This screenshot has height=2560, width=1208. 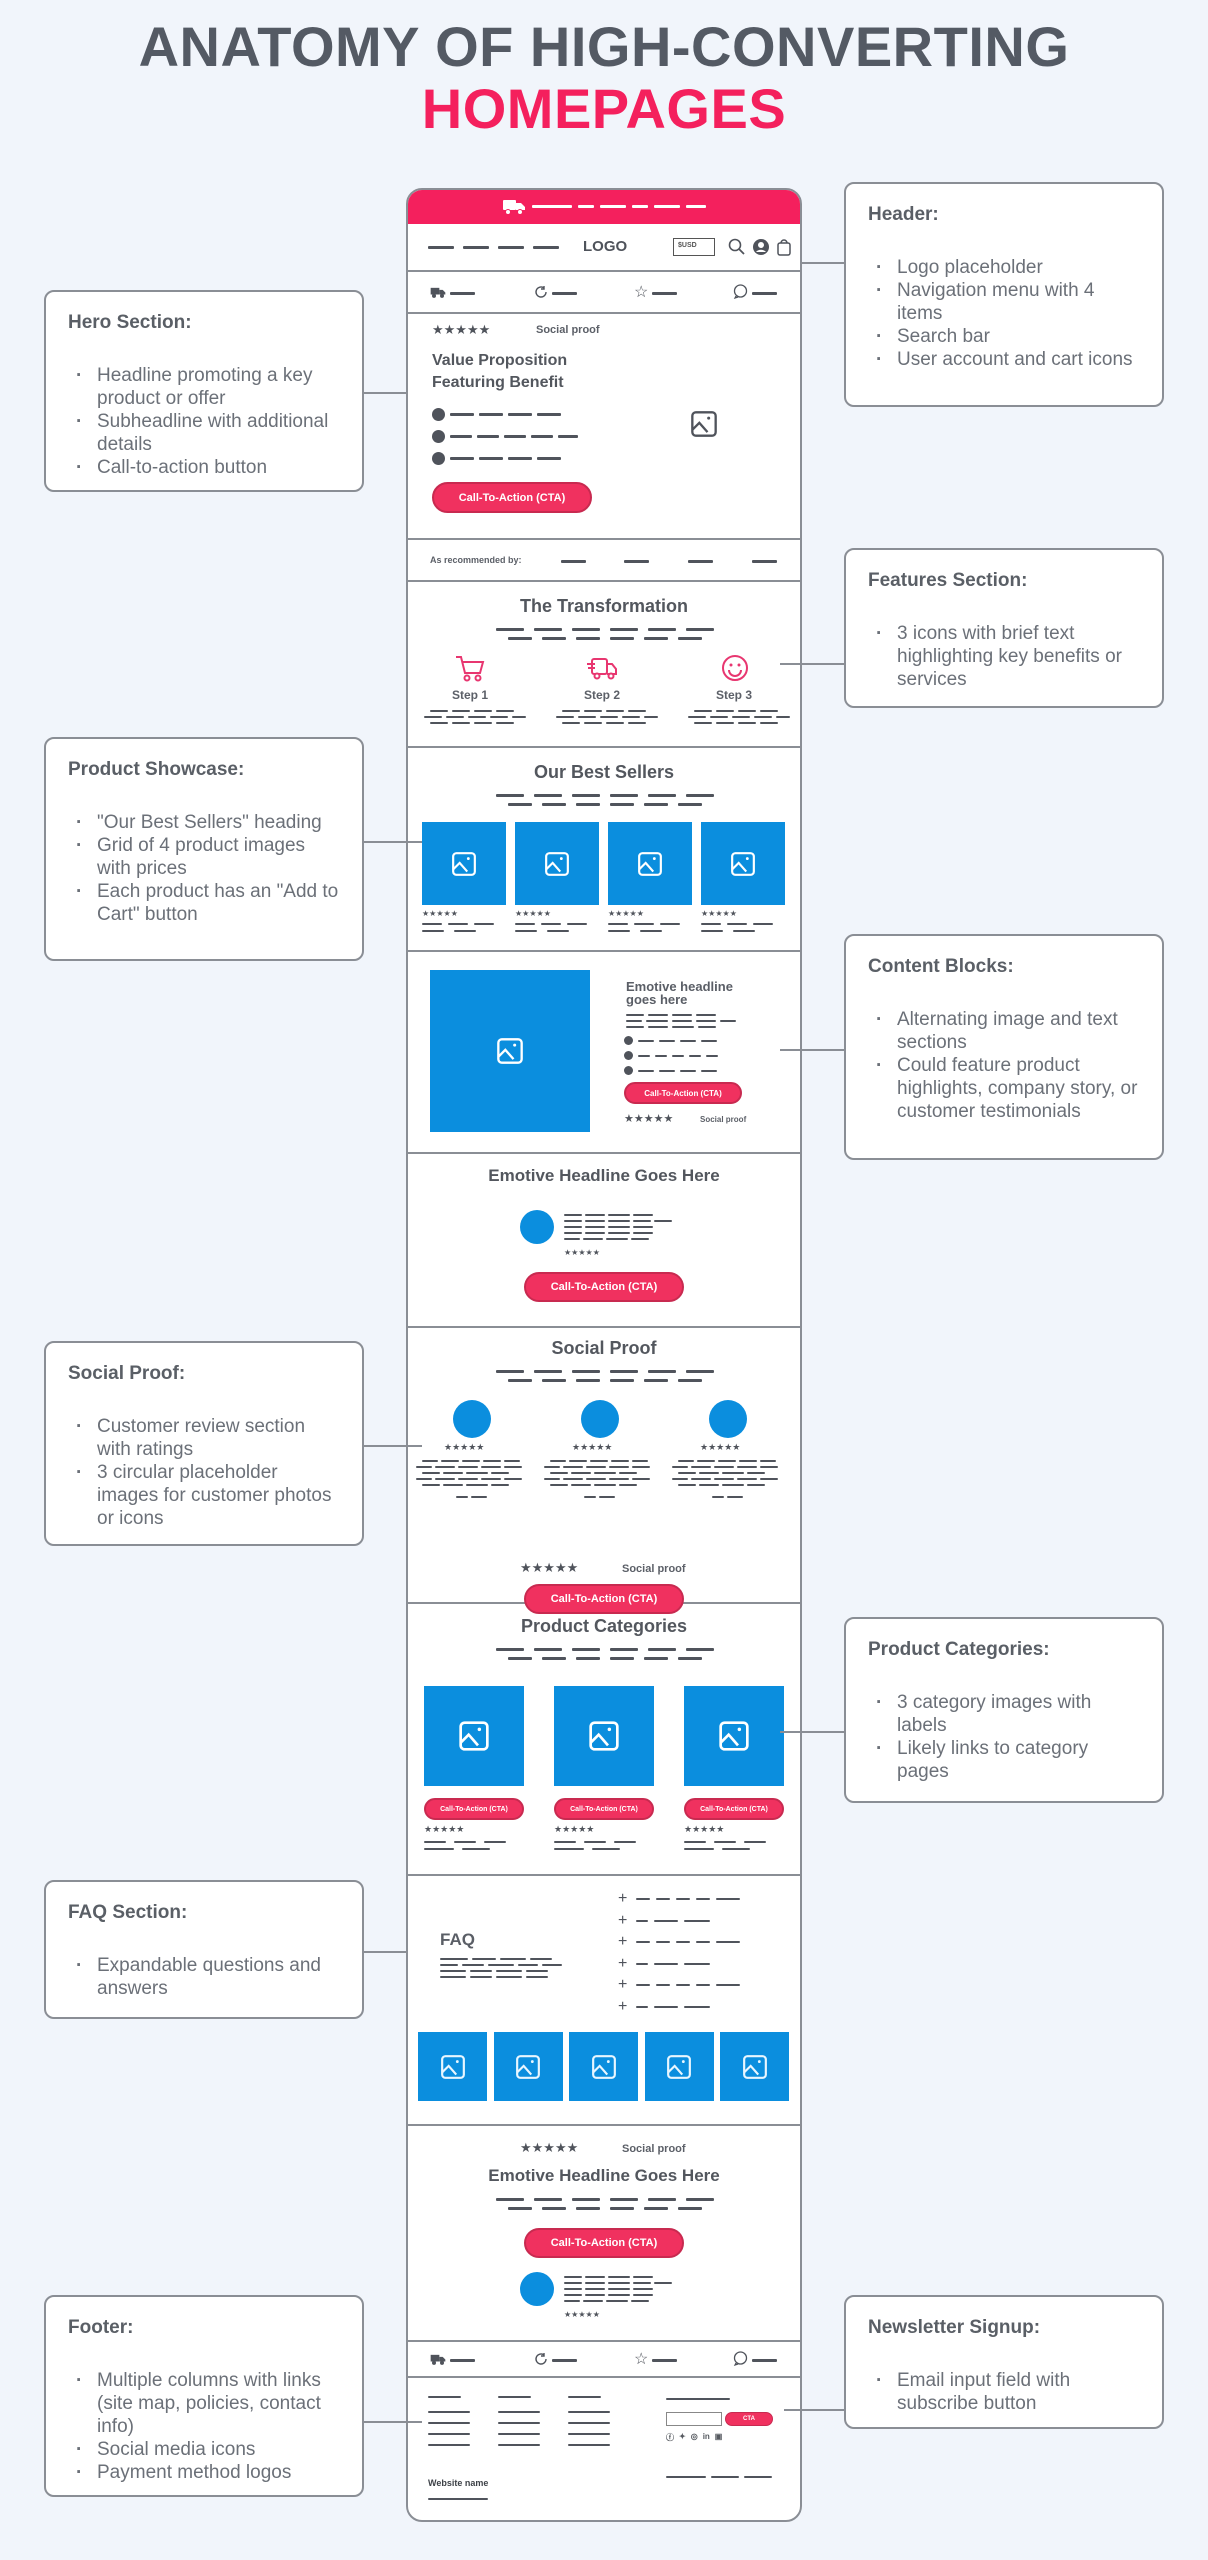 What do you see at coordinates (541, 292) in the screenshot?
I see `refresh-icon` at bounding box center [541, 292].